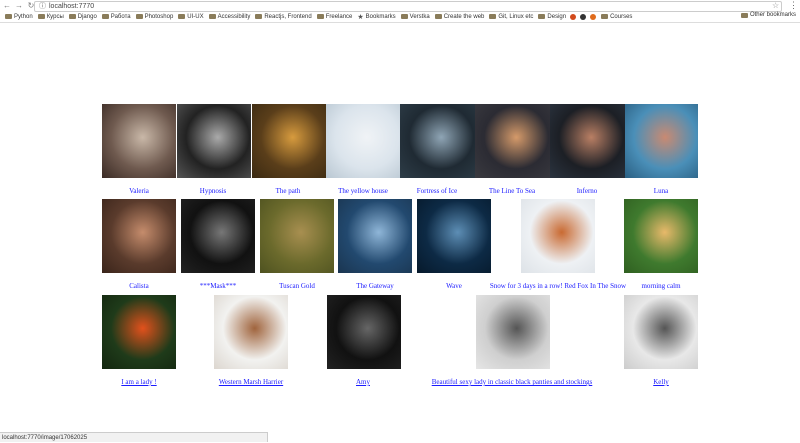 The image size is (800, 443). I want to click on bookmark-item: Git, Linux etc, so click(511, 17).